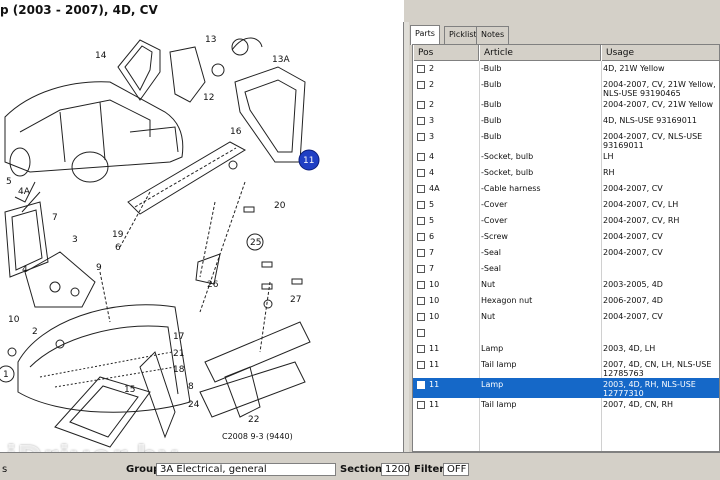 The height and width of the screenshot is (480, 720). What do you see at coordinates (566, 206) in the screenshot?
I see `table-row: 5 -Cover 2004-2007, CV, LH` at bounding box center [566, 206].